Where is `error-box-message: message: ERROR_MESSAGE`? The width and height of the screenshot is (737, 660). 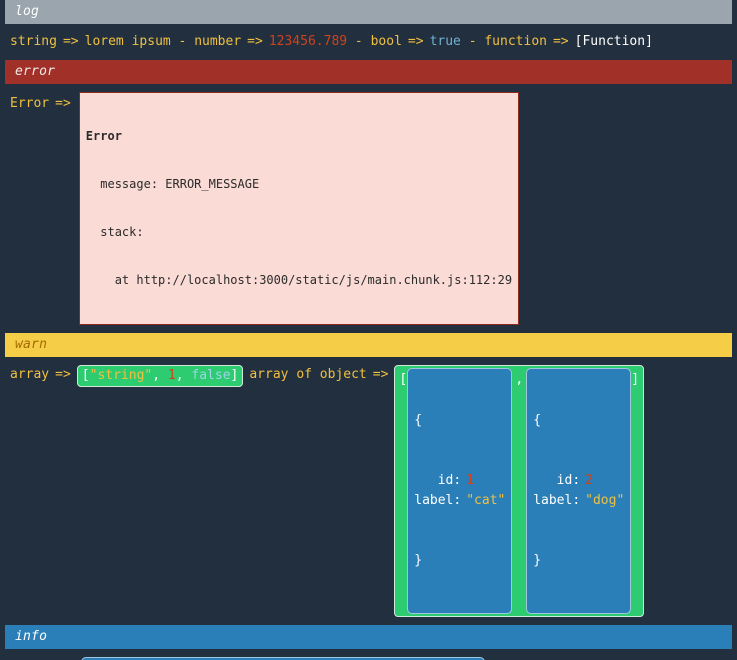 error-box-message: message: ERROR_MESSAGE is located at coordinates (172, 184).